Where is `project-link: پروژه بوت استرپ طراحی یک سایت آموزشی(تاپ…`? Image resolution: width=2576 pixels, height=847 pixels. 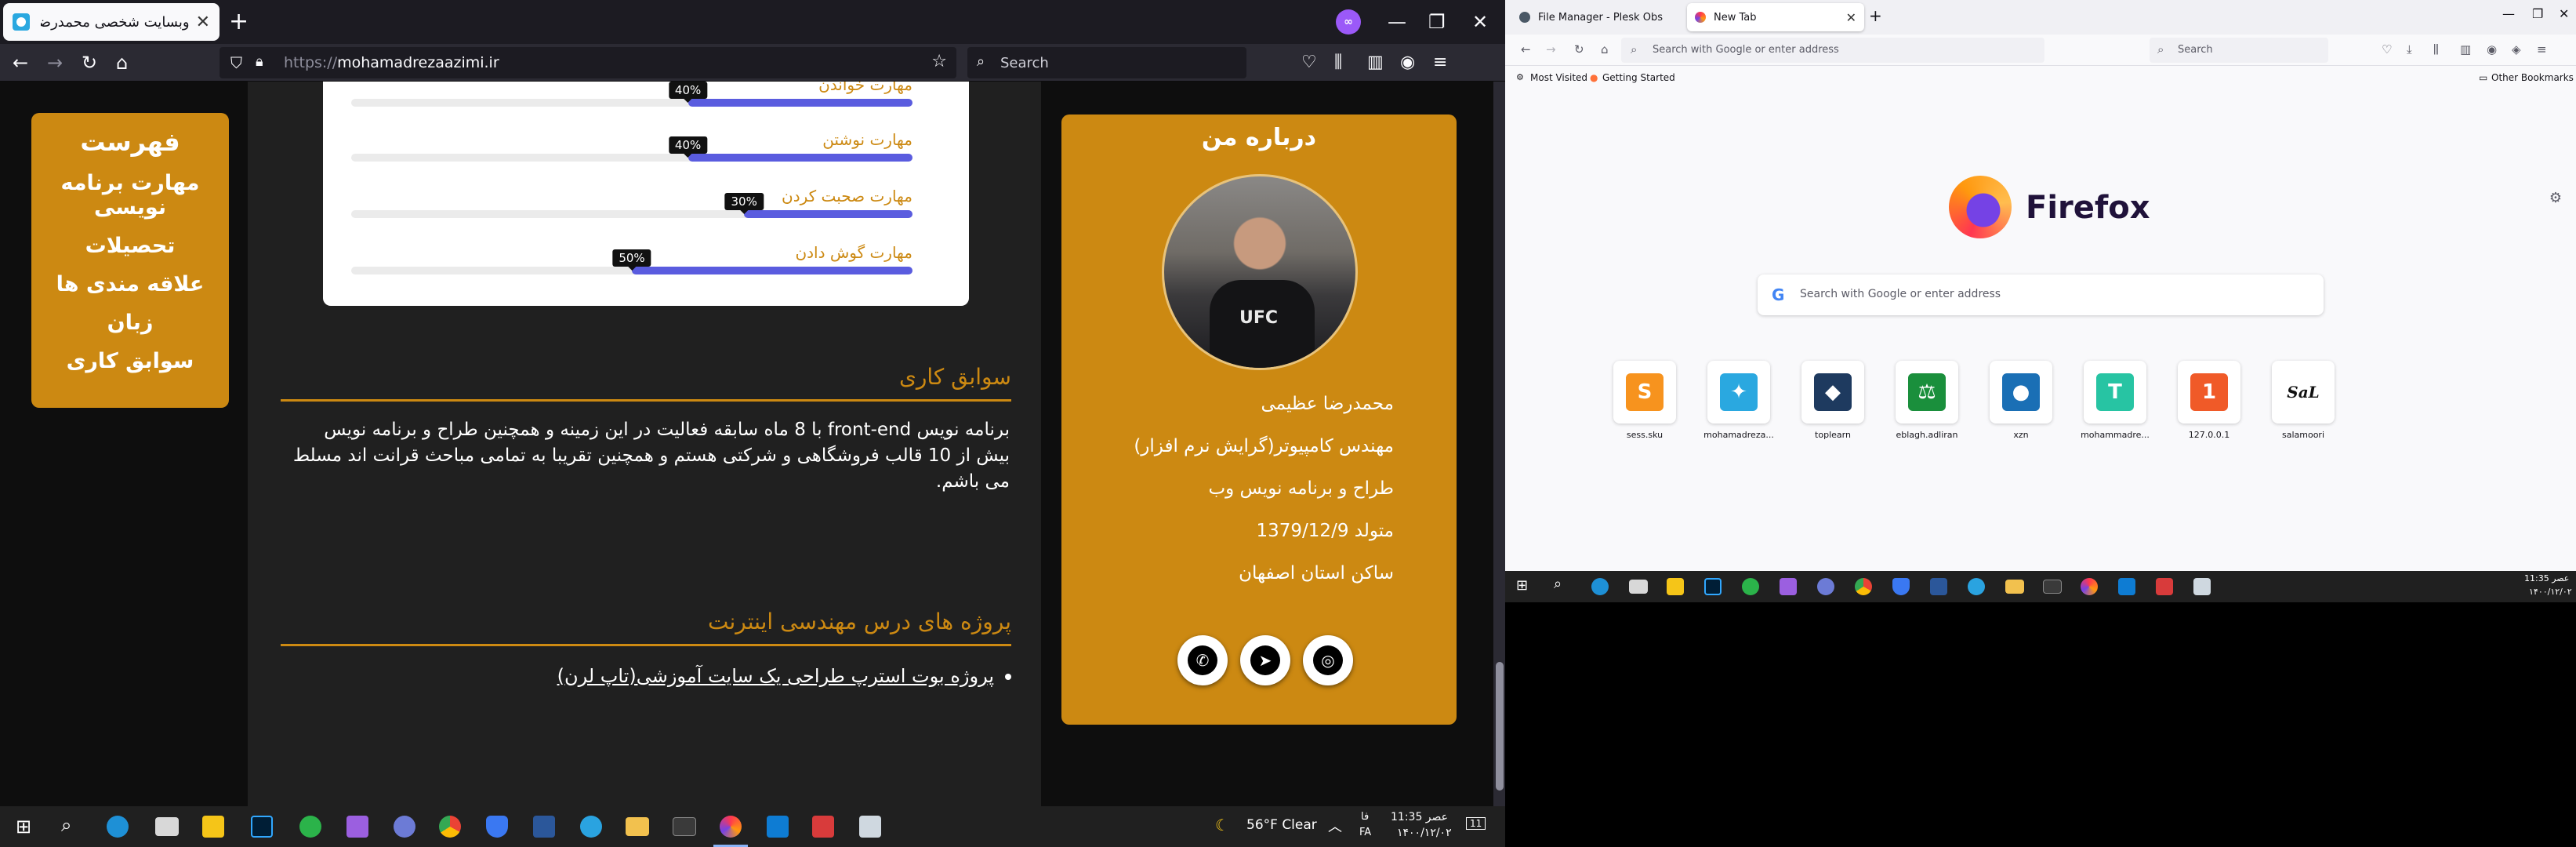
project-link: پروژه بوت استرپ طراحی یک سایت آموزشی(تاپ… is located at coordinates (780, 676).